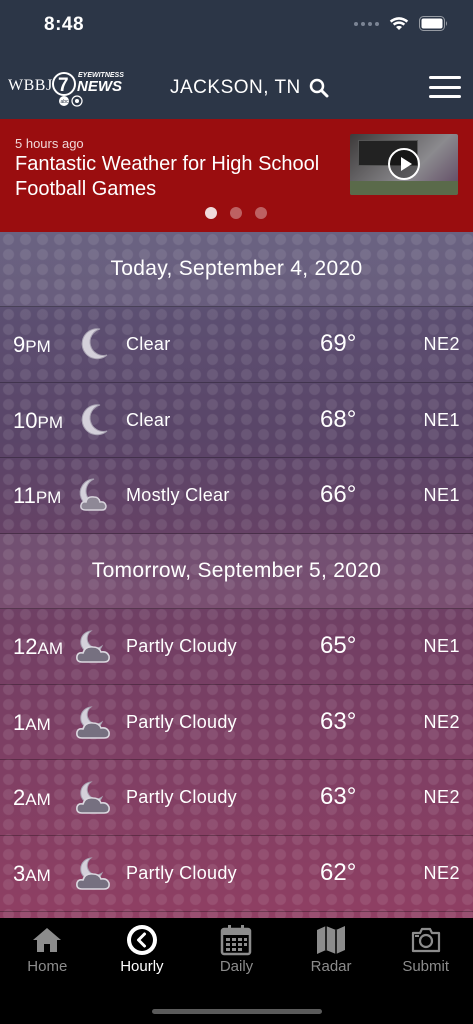 Image resolution: width=473 pixels, height=1024 pixels. Describe the element at coordinates (399, 23) in the screenshot. I see `wifi-icon` at that location.